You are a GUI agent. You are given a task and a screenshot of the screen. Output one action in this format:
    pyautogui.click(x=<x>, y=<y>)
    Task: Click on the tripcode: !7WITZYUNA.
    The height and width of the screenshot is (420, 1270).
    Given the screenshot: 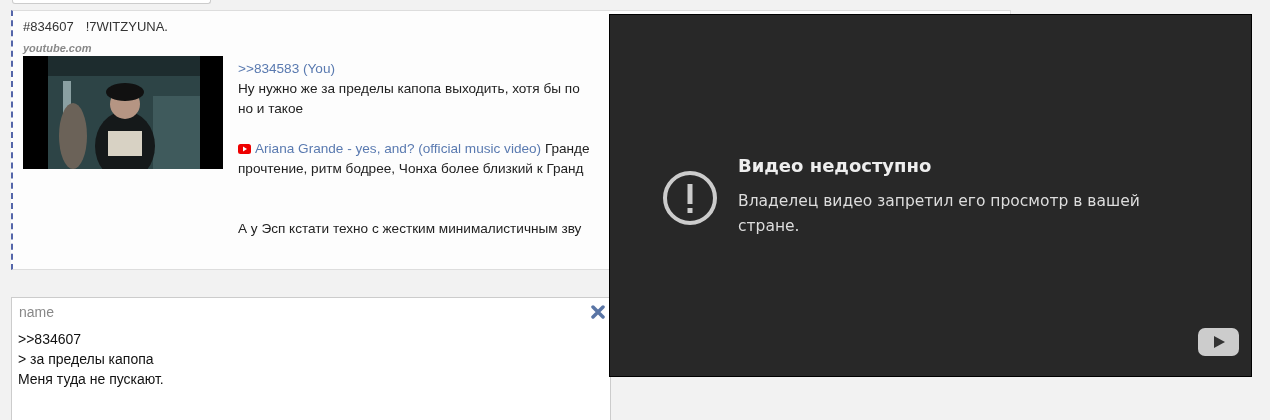 What is the action you would take?
    pyautogui.click(x=126, y=27)
    